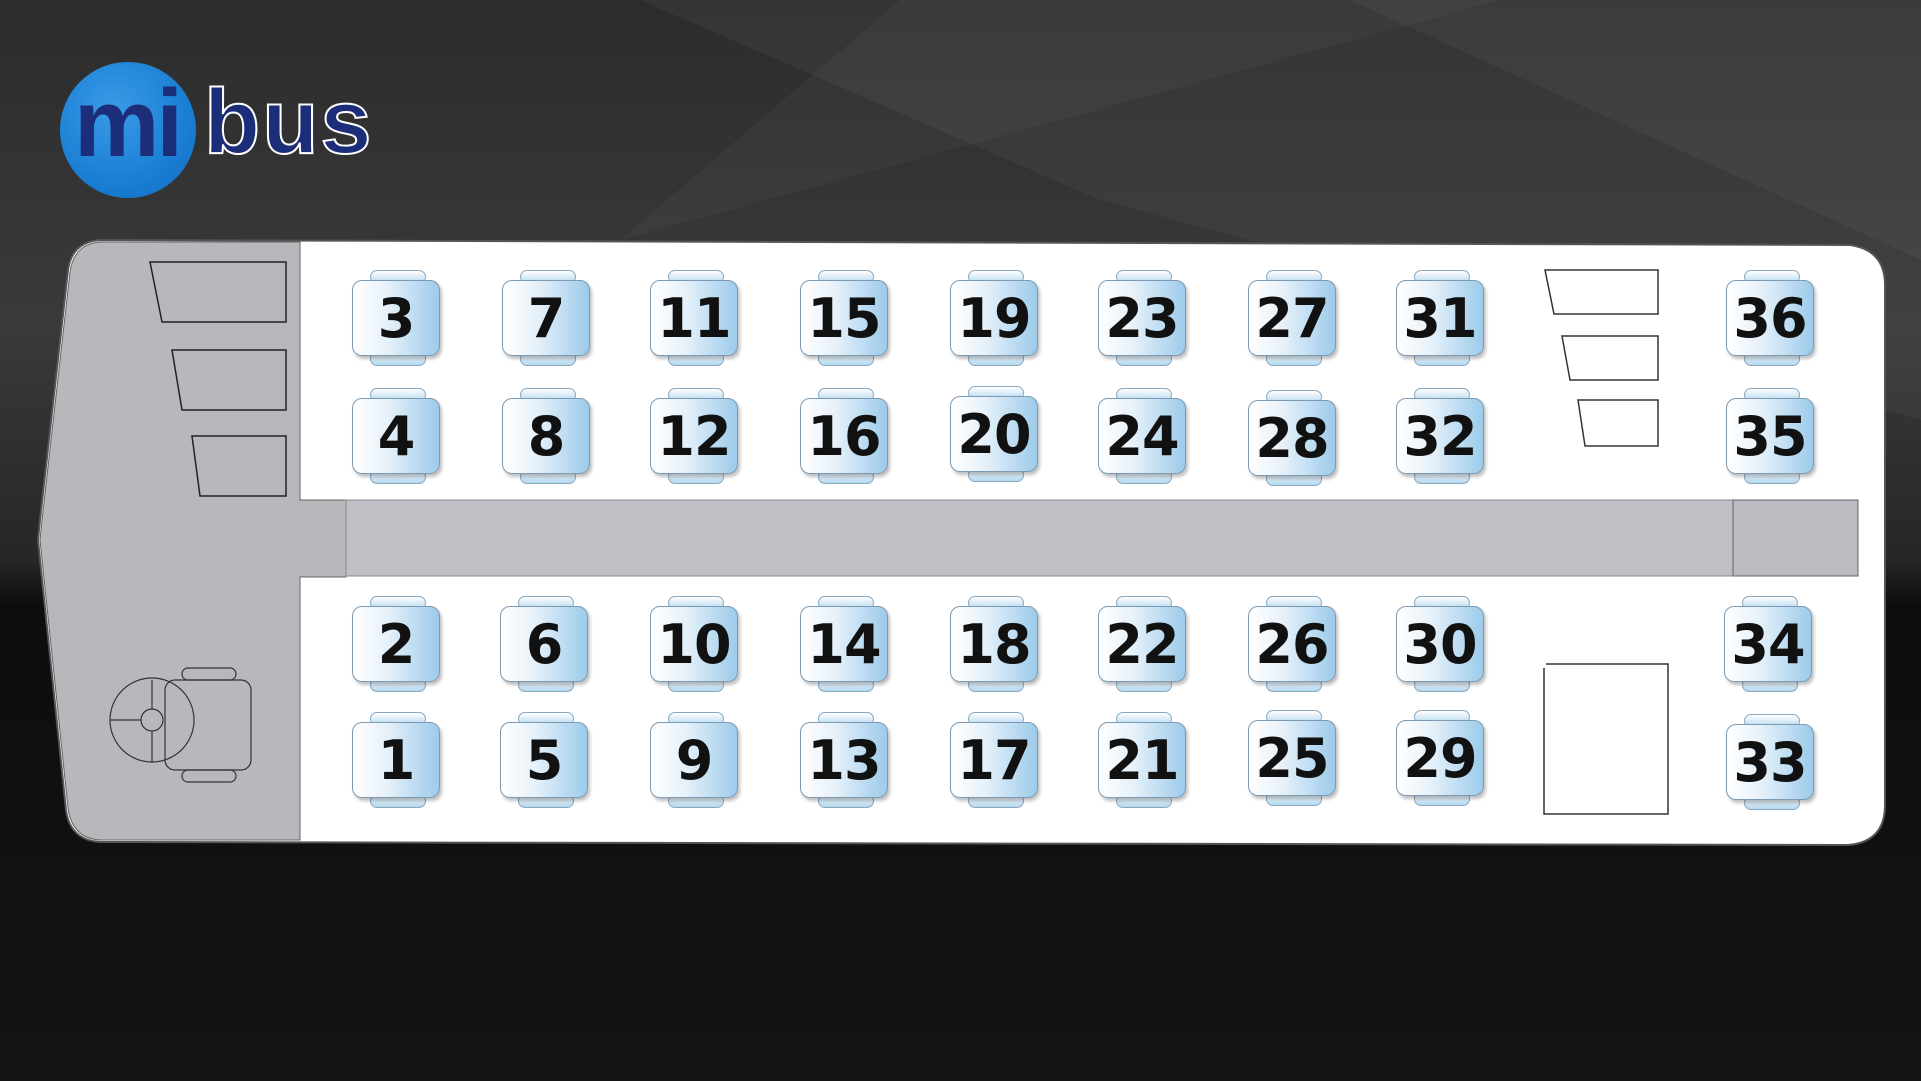  I want to click on seat-number: 5, so click(544, 760).